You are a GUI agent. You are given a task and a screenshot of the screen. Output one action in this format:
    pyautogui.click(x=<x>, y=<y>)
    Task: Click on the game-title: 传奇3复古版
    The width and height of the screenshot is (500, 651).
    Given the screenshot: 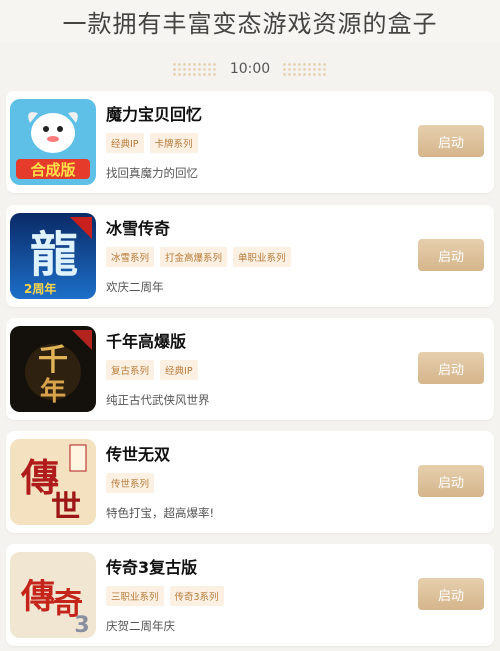 What is the action you would take?
    pyautogui.click(x=152, y=567)
    